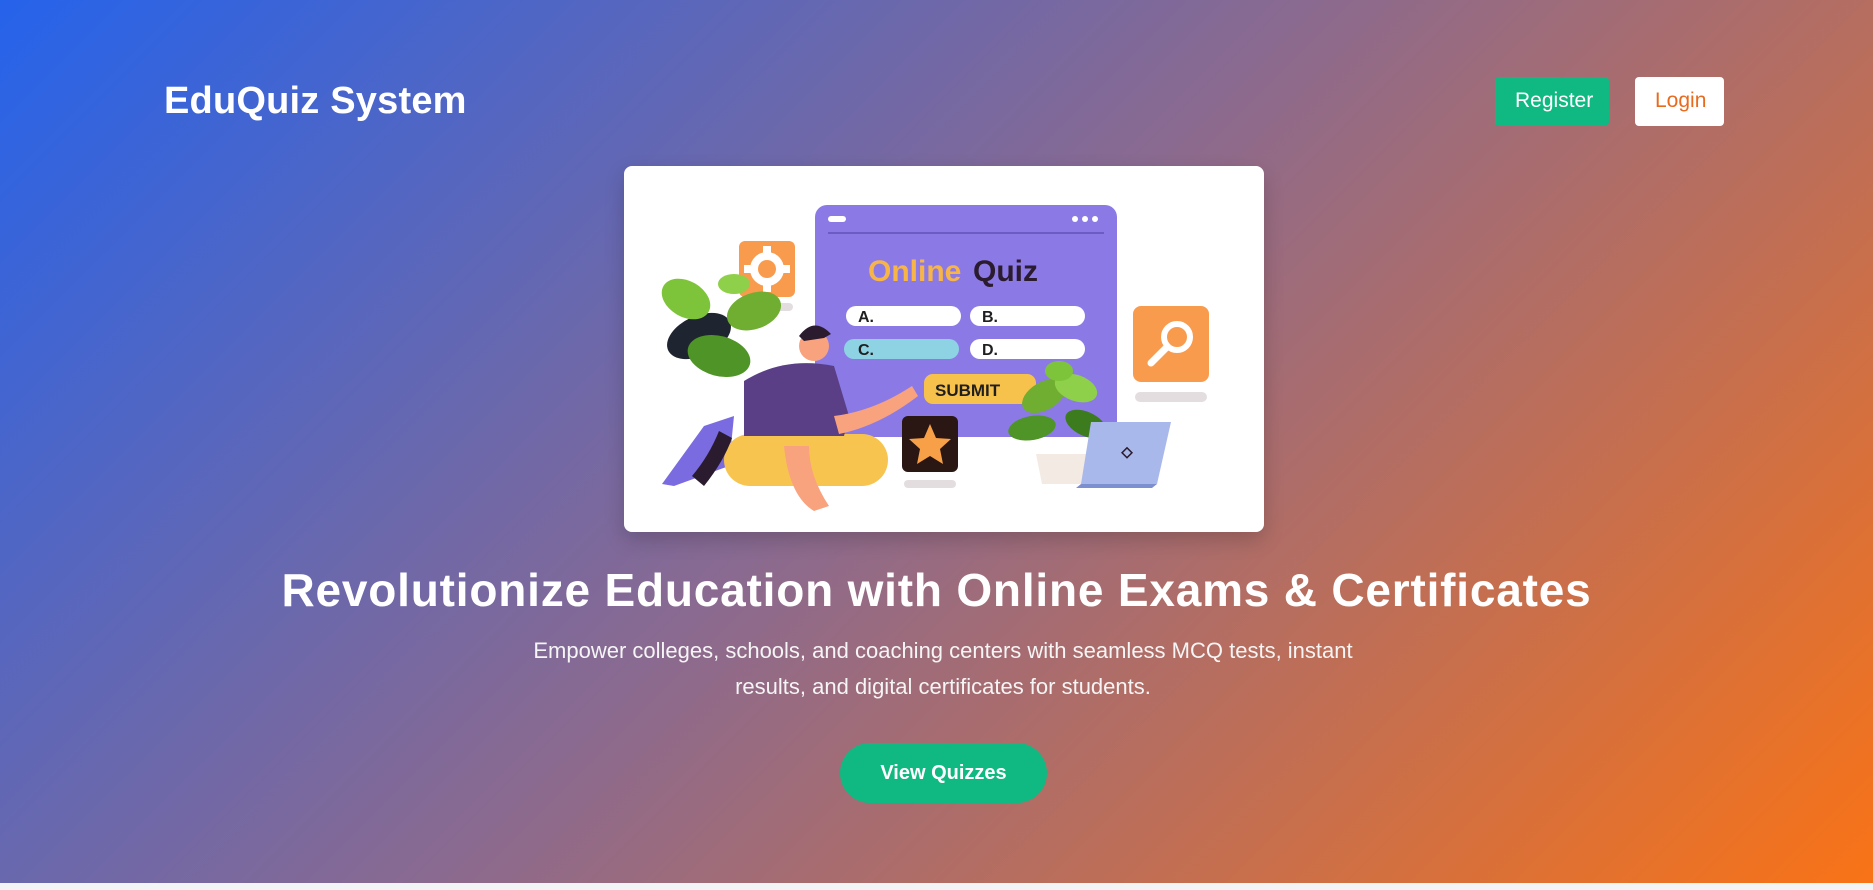 The height and width of the screenshot is (890, 1873). What do you see at coordinates (944, 101) in the screenshot?
I see `site-header: EduQuiz System Register Login` at bounding box center [944, 101].